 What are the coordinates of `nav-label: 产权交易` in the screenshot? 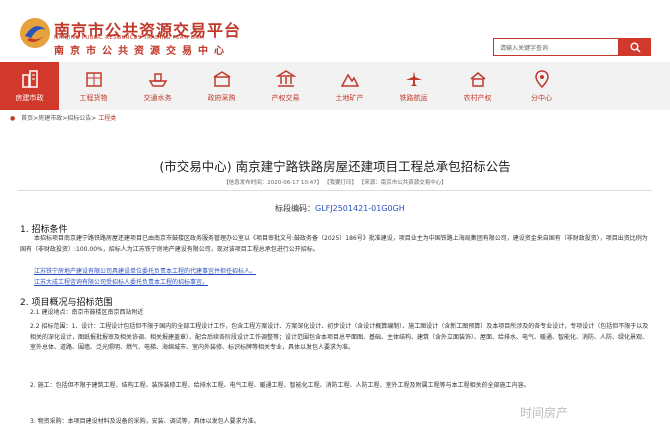 It's located at (285, 98).